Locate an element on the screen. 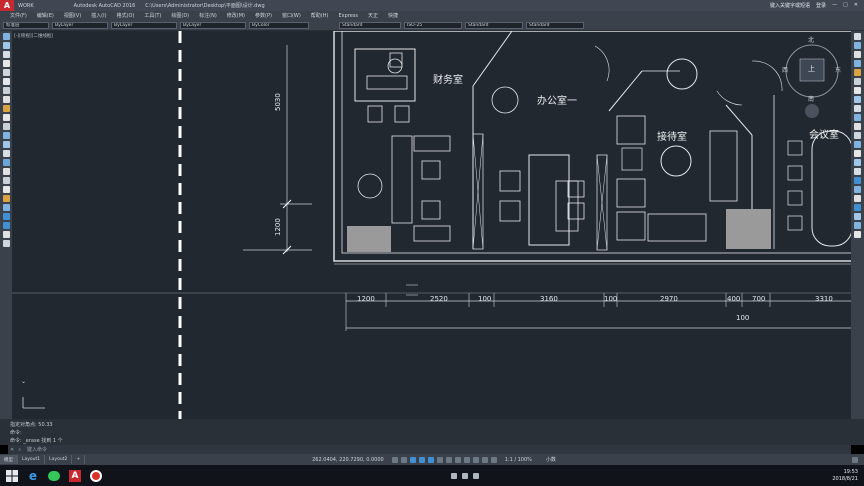 The image size is (864, 486). network-icon is located at coordinates (453, 475).